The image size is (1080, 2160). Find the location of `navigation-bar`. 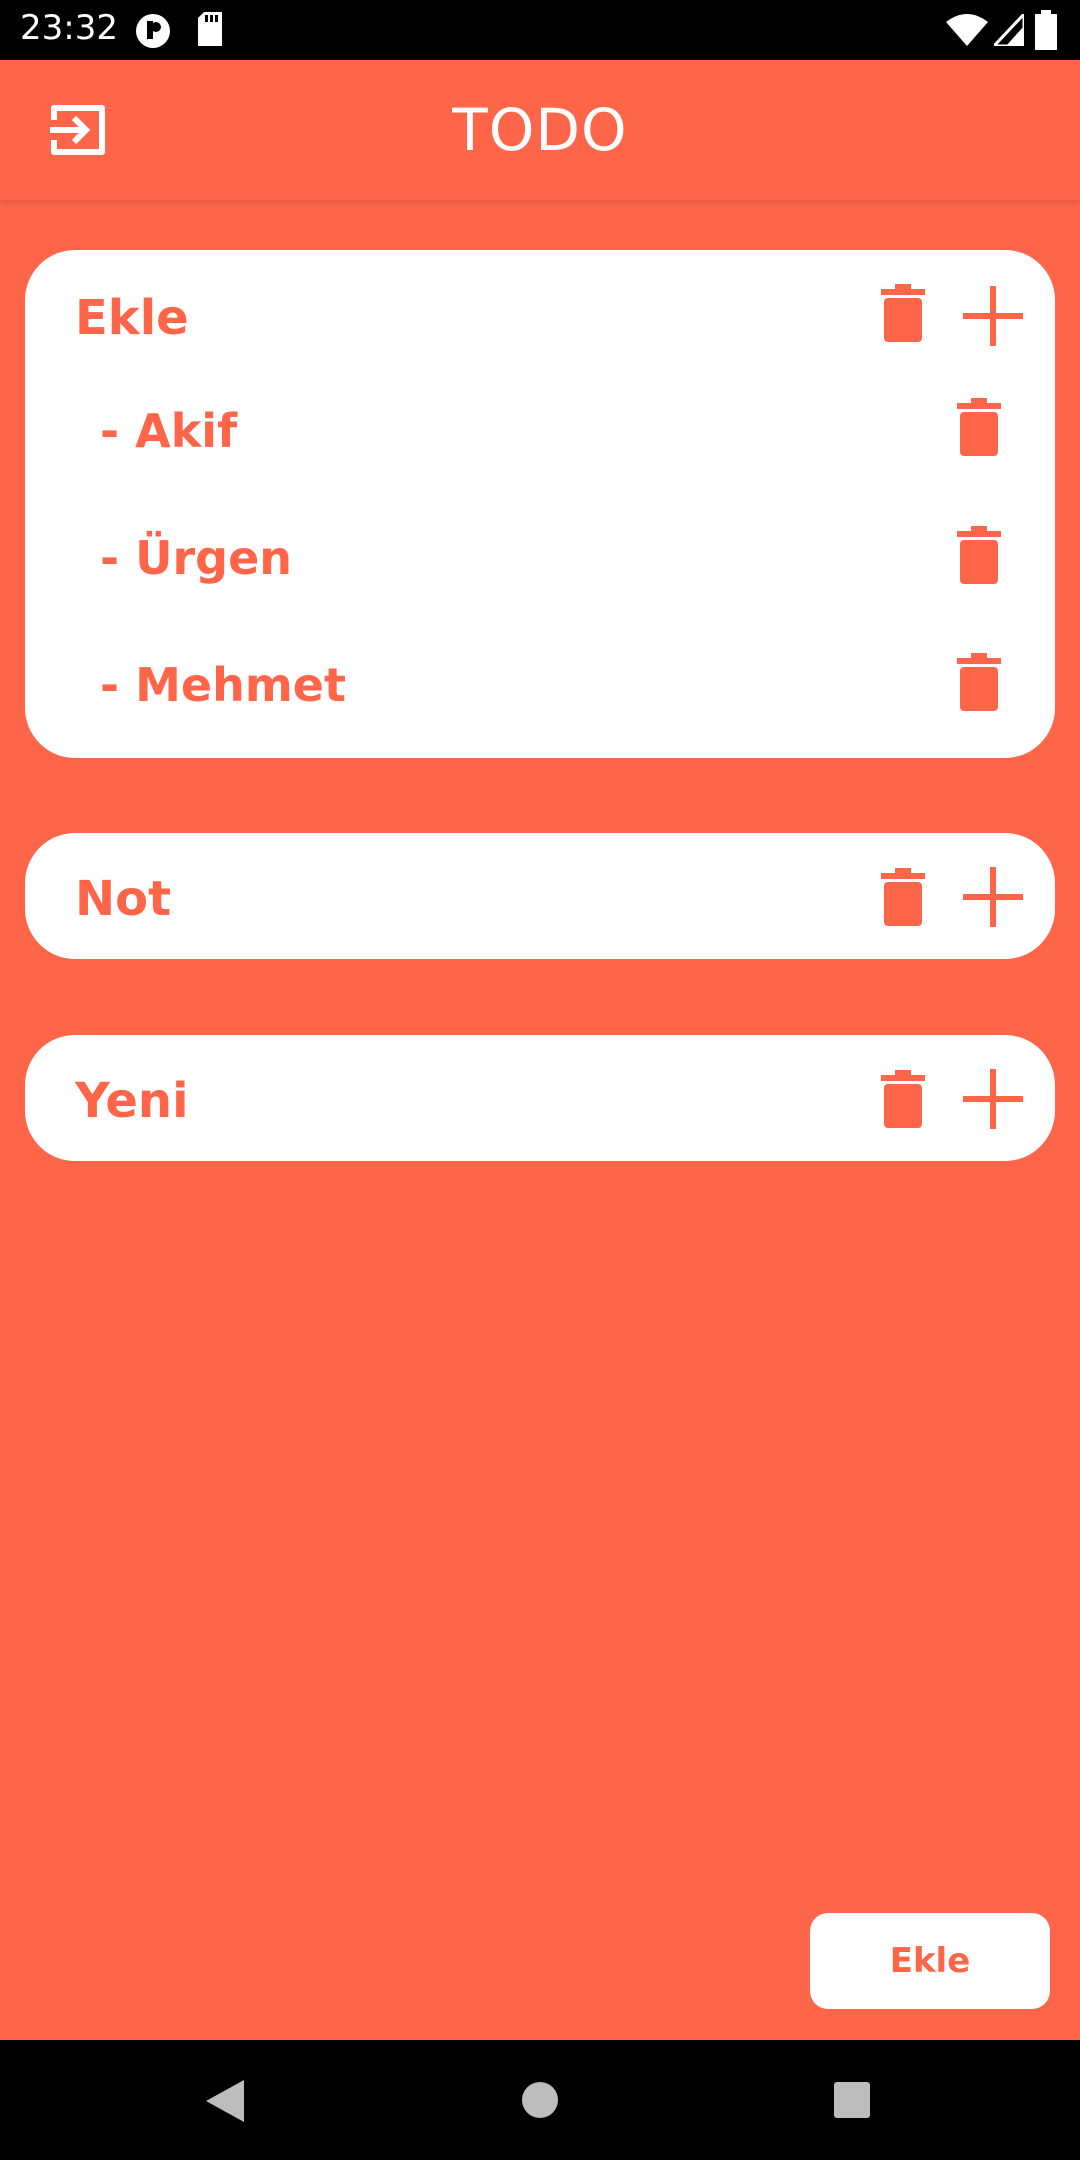

navigation-bar is located at coordinates (540, 2100).